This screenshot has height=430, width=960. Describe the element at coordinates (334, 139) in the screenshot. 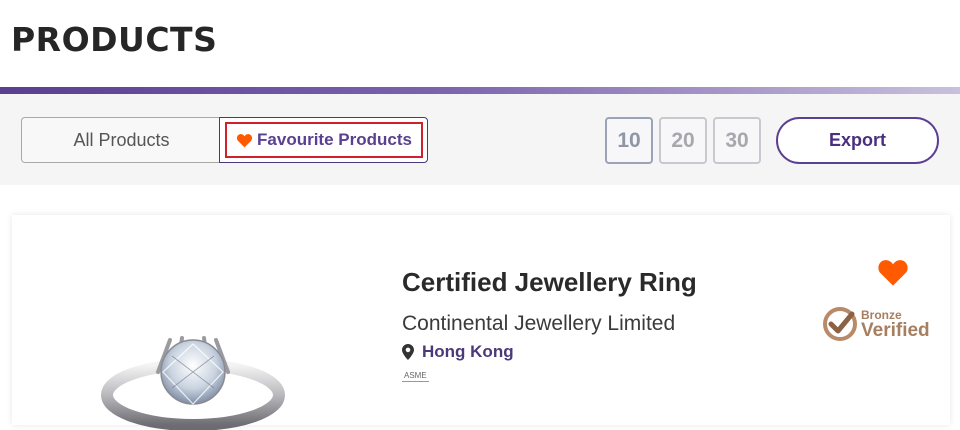

I see `tab-favourite-products-label: Favourite Products` at that location.